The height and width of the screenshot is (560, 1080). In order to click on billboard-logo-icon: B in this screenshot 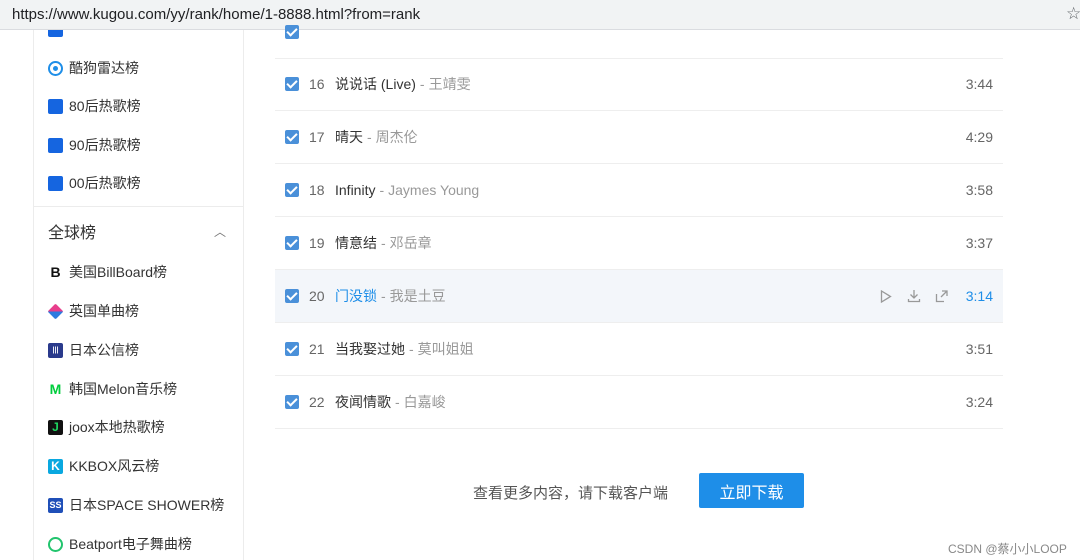, I will do `click(55, 272)`.